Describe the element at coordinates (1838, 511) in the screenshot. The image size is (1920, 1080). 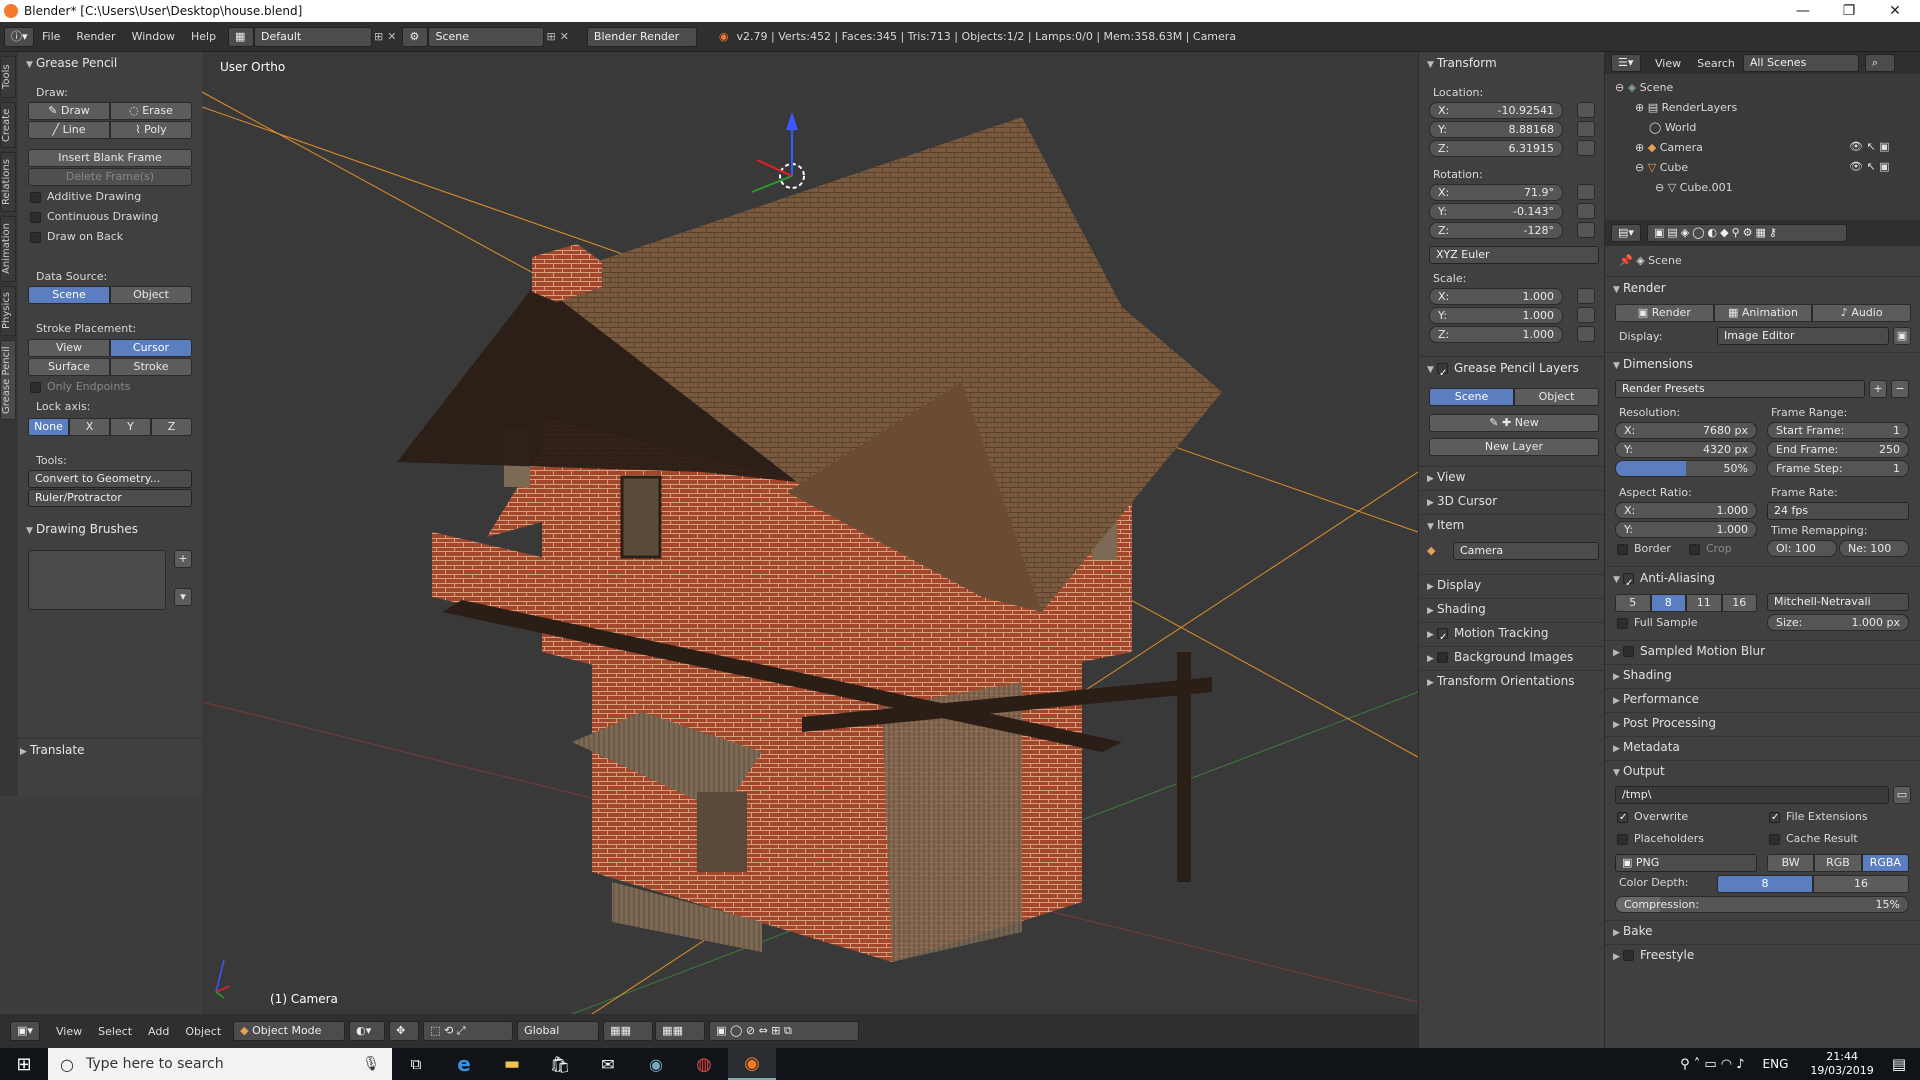
I see `frame-rate-select: 24 fps` at that location.